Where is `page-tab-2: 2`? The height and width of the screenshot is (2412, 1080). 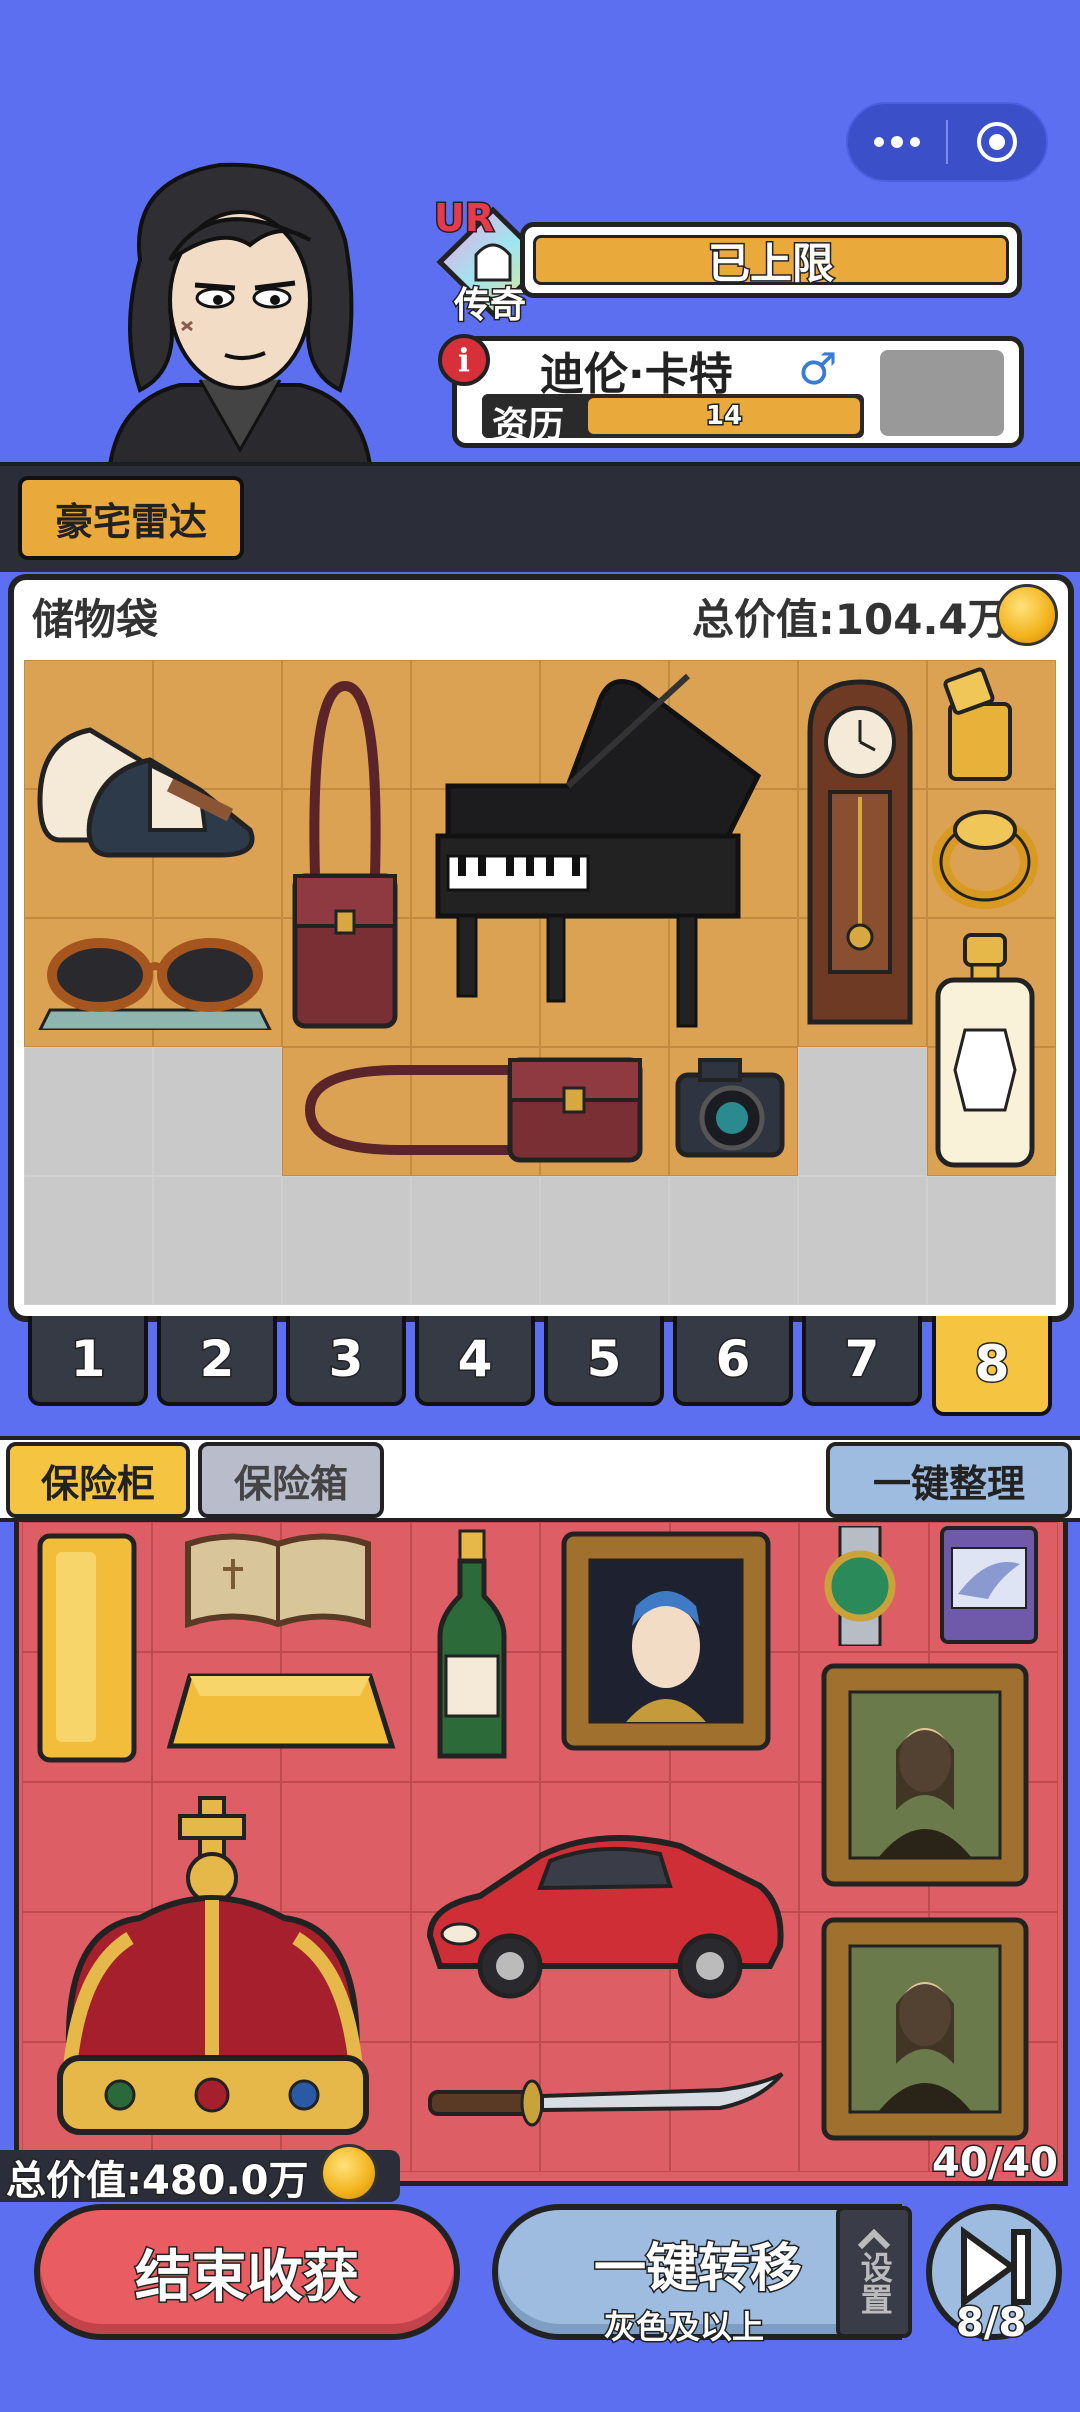 page-tab-2: 2 is located at coordinates (217, 1361).